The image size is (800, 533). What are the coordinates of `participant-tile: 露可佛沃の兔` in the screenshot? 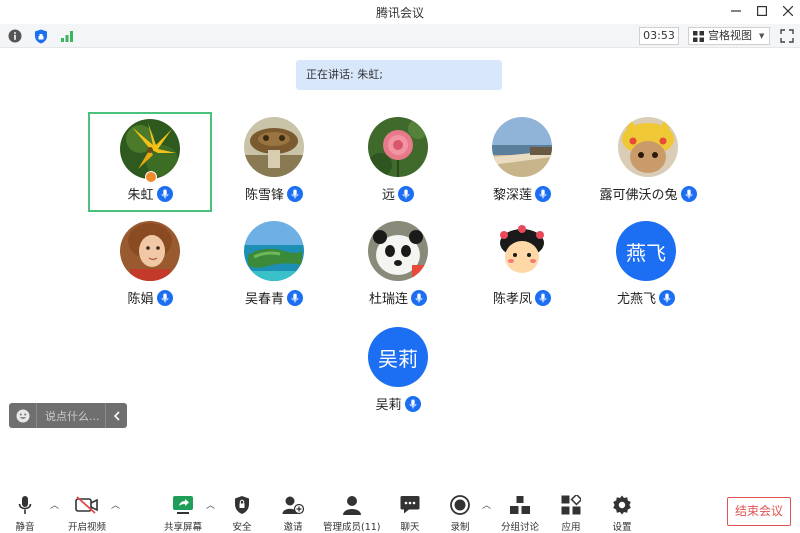 It's located at (648, 162).